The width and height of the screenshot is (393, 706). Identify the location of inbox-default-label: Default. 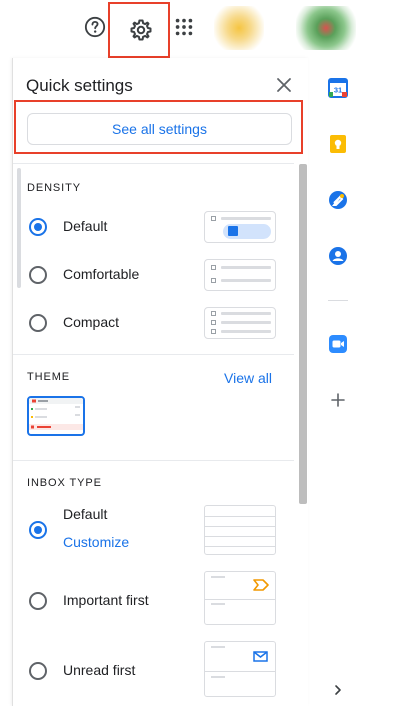
(85, 514).